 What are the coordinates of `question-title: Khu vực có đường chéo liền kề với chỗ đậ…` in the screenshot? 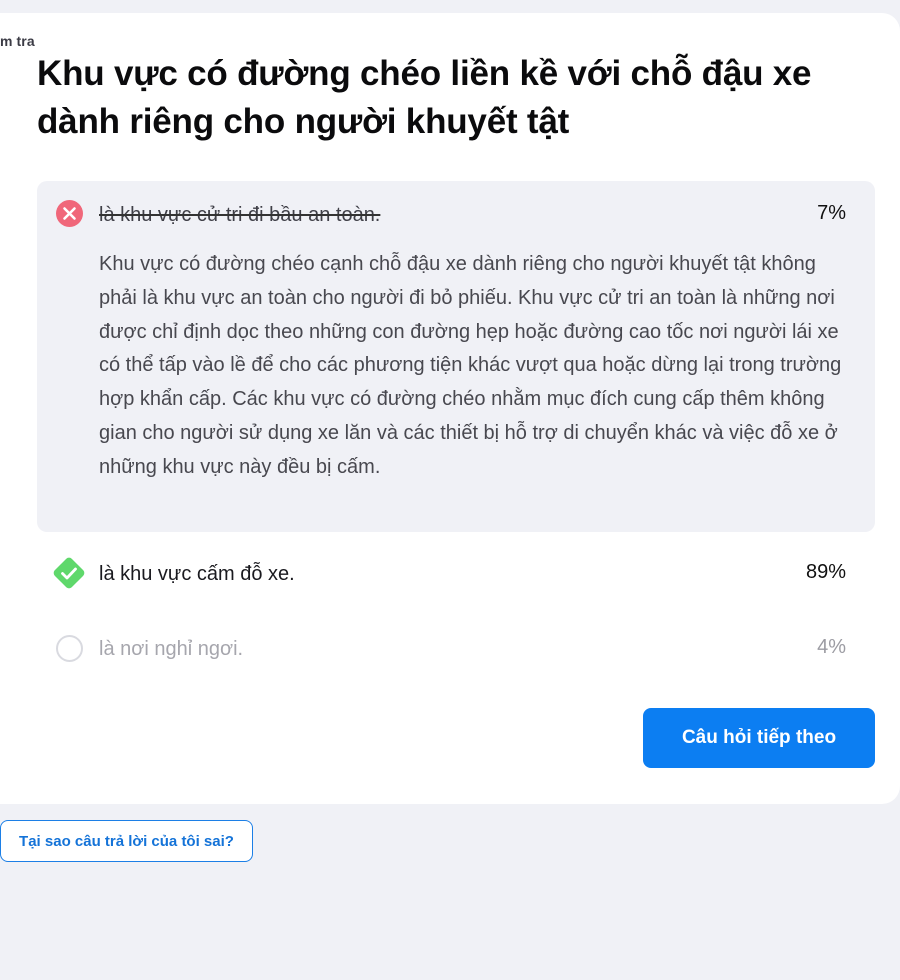 It's located at (424, 97).